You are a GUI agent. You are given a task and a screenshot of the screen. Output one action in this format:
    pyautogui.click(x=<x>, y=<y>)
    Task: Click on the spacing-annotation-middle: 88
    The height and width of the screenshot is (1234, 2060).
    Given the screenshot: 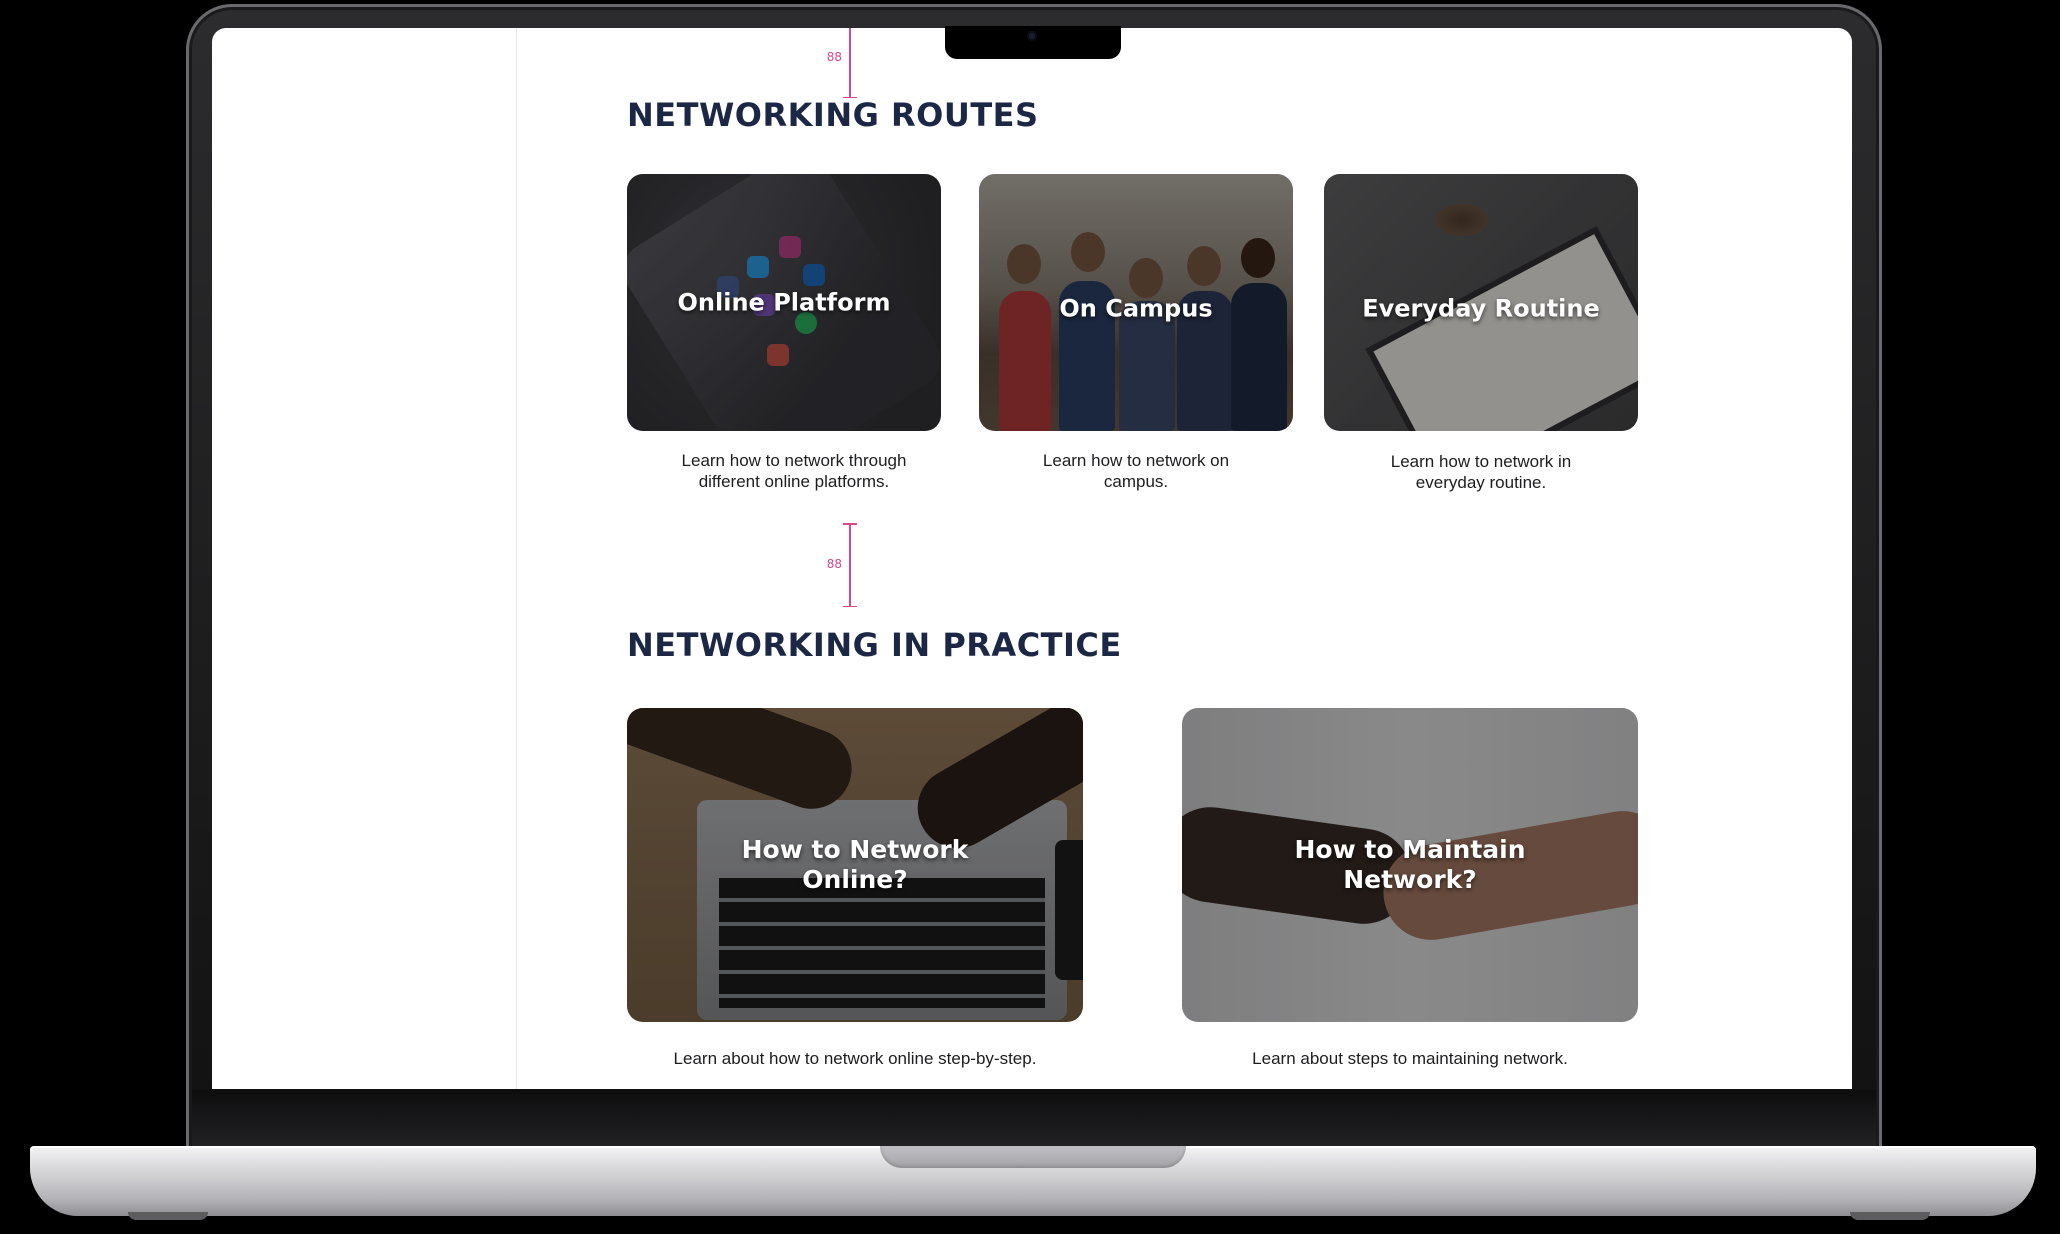 What is the action you would take?
    pyautogui.click(x=848, y=565)
    